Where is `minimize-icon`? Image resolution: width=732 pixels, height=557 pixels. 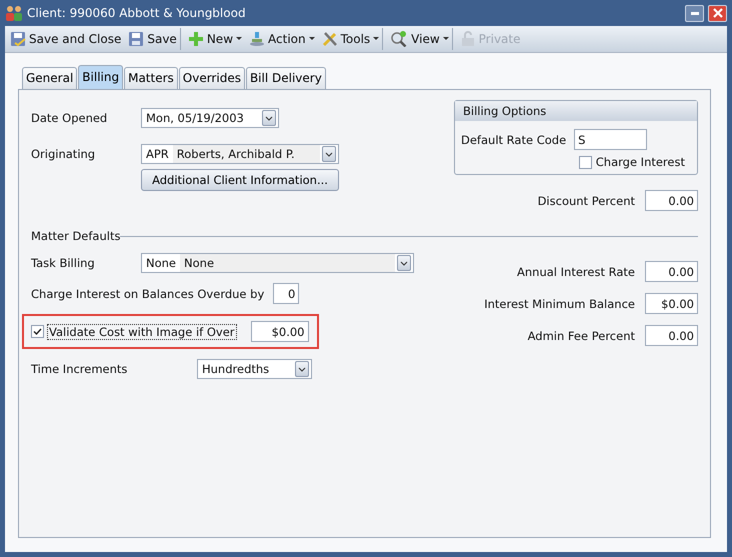
minimize-icon is located at coordinates (694, 13).